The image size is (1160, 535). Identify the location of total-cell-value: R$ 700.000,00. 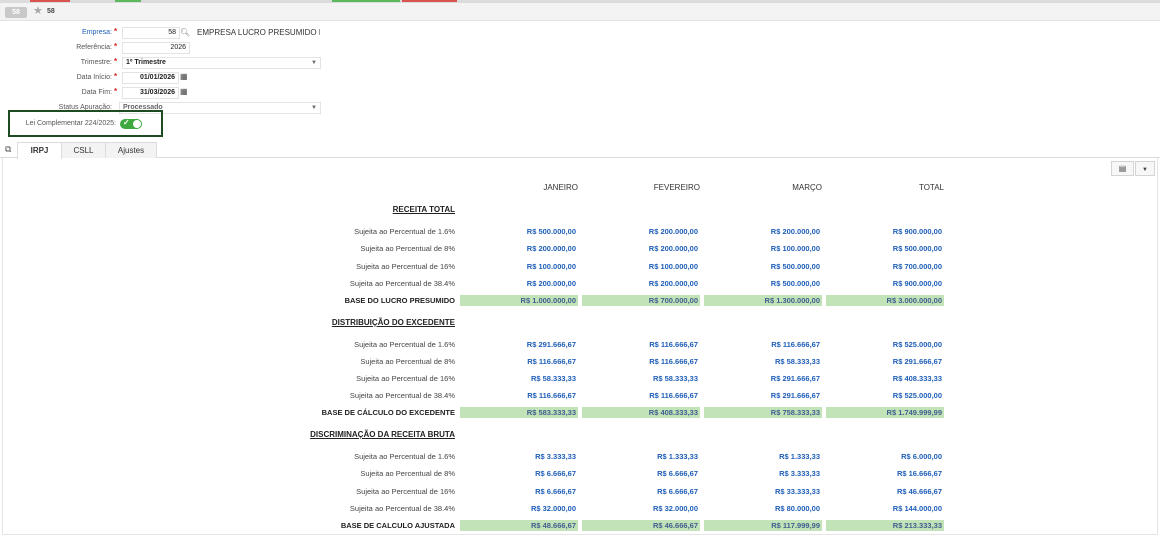
(641, 300).